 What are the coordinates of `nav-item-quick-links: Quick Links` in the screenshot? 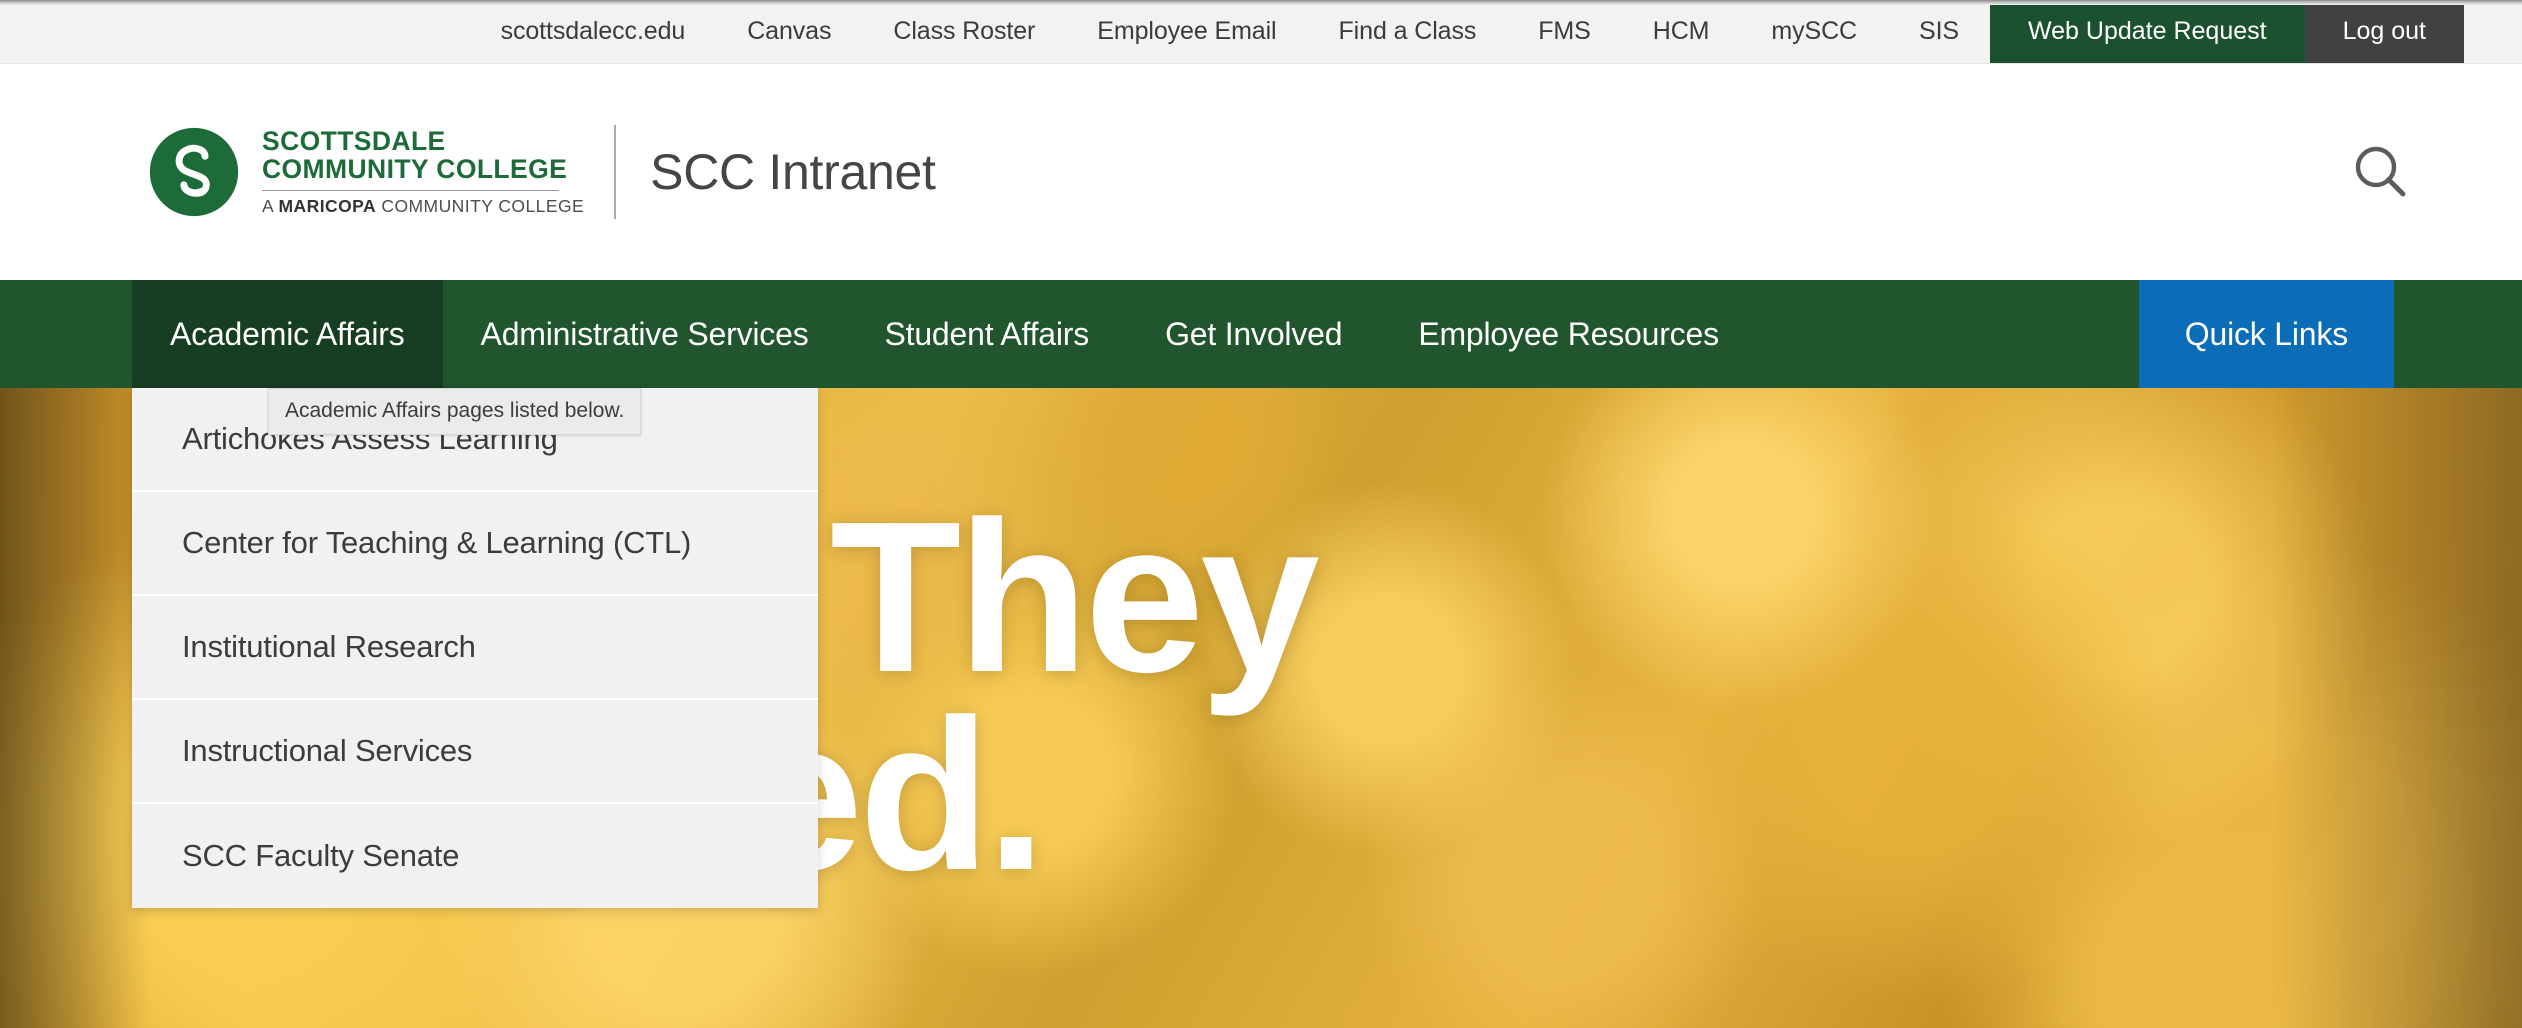 It's located at (2266, 334).